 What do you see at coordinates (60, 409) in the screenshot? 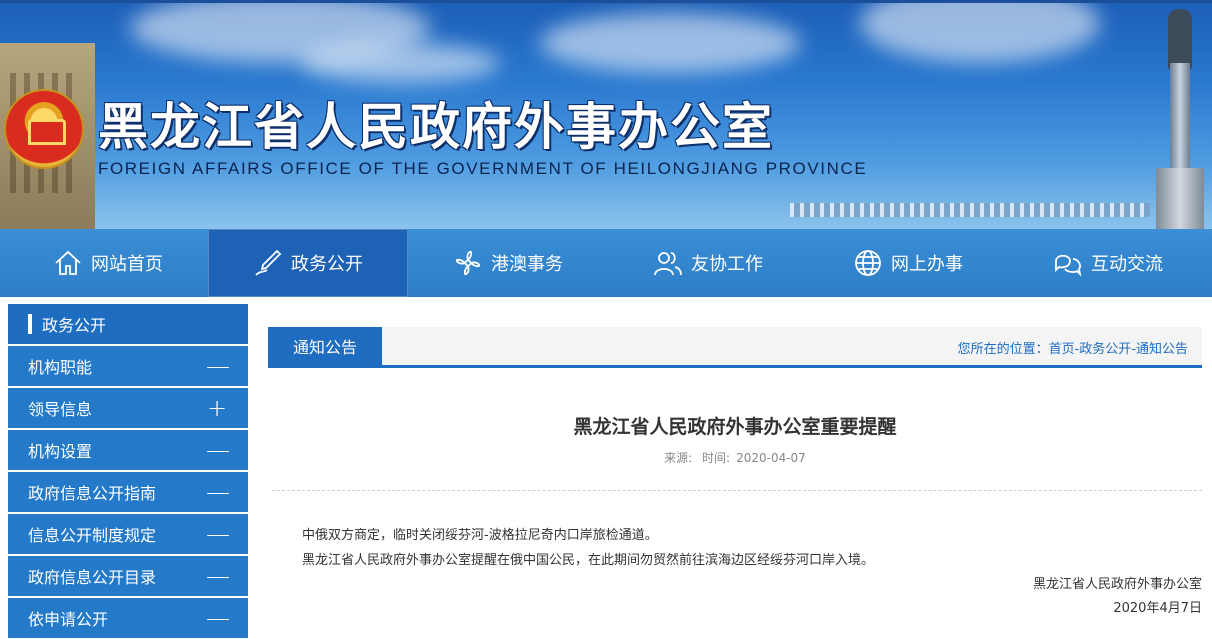
I see `sidebar-item-label: 领导信息` at bounding box center [60, 409].